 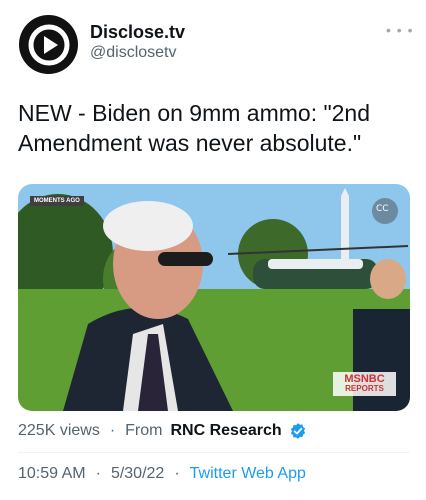 What do you see at coordinates (57, 201) in the screenshot?
I see `corner-tag: MOMENTS AGO` at bounding box center [57, 201].